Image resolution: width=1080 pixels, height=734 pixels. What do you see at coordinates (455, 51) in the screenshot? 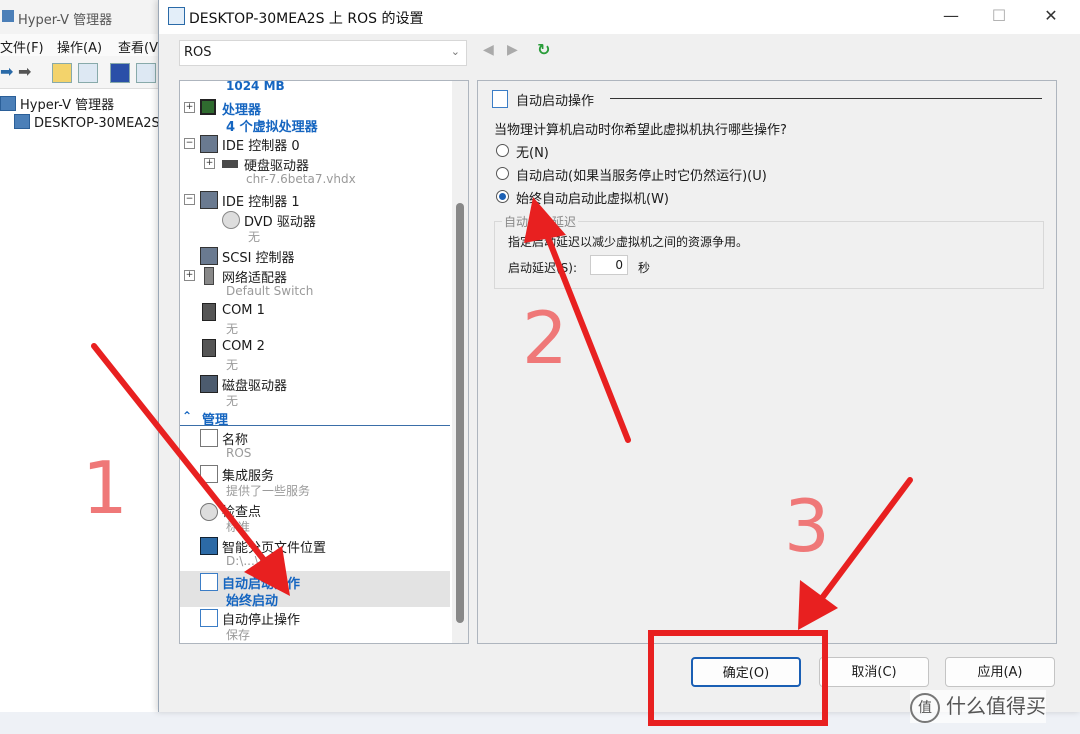
I see `chevron-down-icon: ⌄` at bounding box center [455, 51].